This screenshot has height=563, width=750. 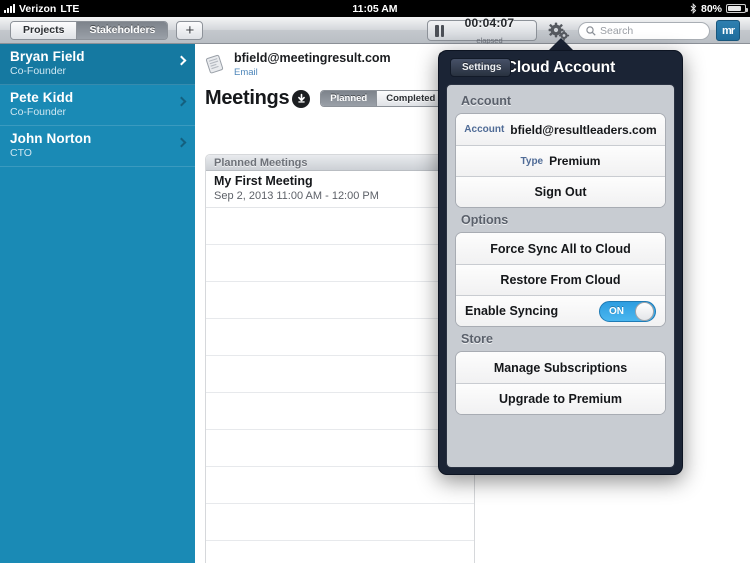 I want to click on enable-syncing-label: Enable Syncing, so click(x=512, y=311).